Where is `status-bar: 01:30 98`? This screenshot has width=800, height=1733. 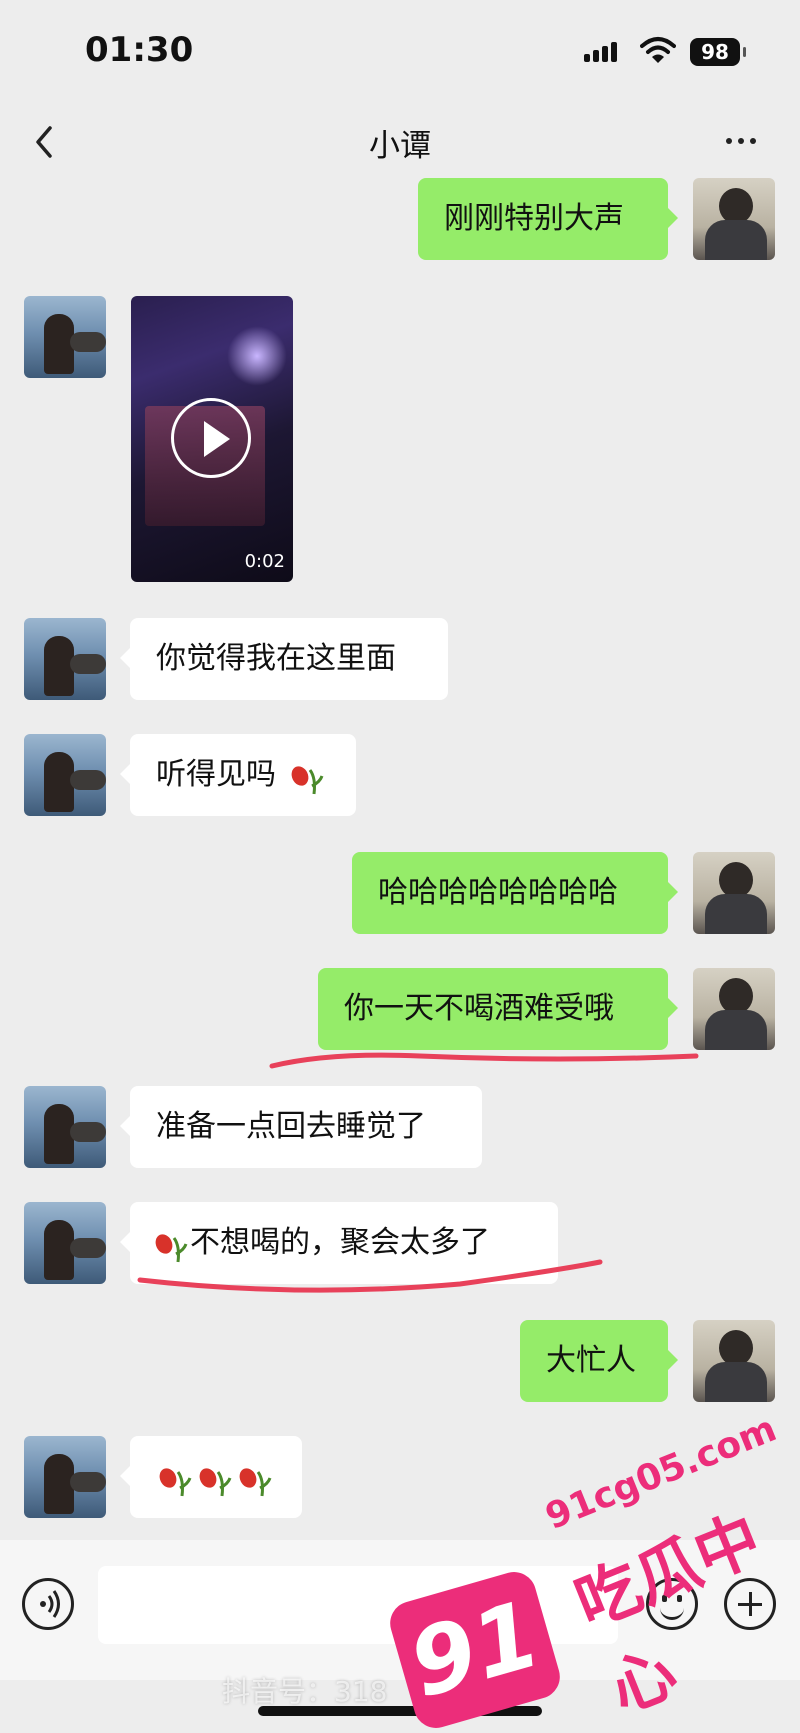 status-bar: 01:30 98 is located at coordinates (400, 50).